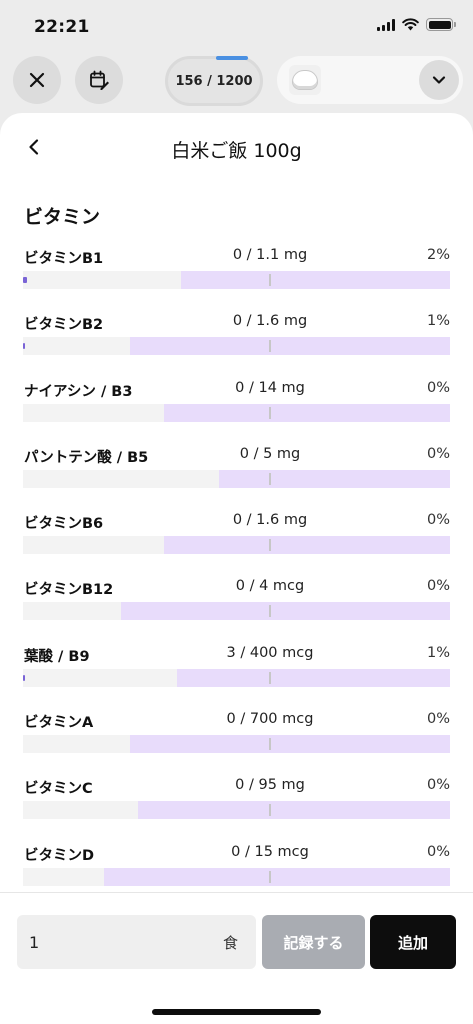 This screenshot has width=473, height=1024. I want to click on nutrient-name: ナイアシン / B3, so click(78, 391).